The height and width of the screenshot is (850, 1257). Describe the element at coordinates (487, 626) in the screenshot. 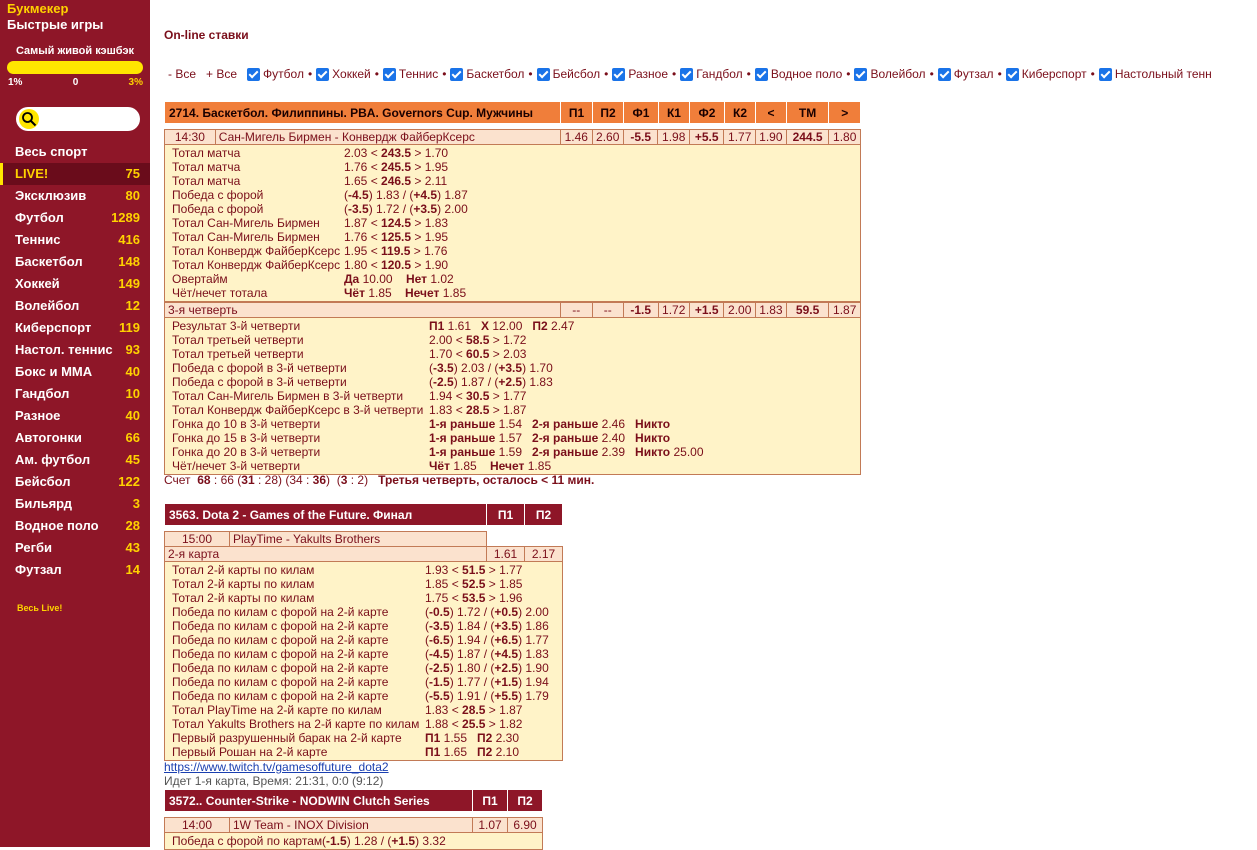

I see `market-odds: (-3.5) 1.84 / (+3.5) 1.86` at that location.